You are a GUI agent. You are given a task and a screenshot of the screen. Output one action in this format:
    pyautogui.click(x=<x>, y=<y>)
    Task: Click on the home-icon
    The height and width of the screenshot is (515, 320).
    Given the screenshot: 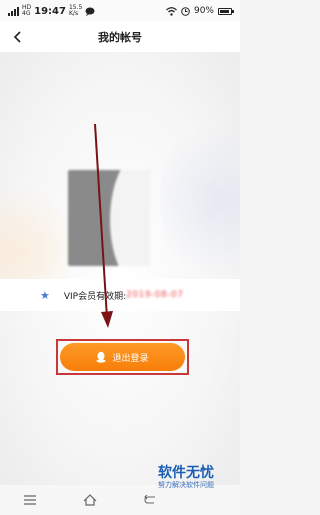 What is the action you would take?
    pyautogui.click(x=90, y=500)
    